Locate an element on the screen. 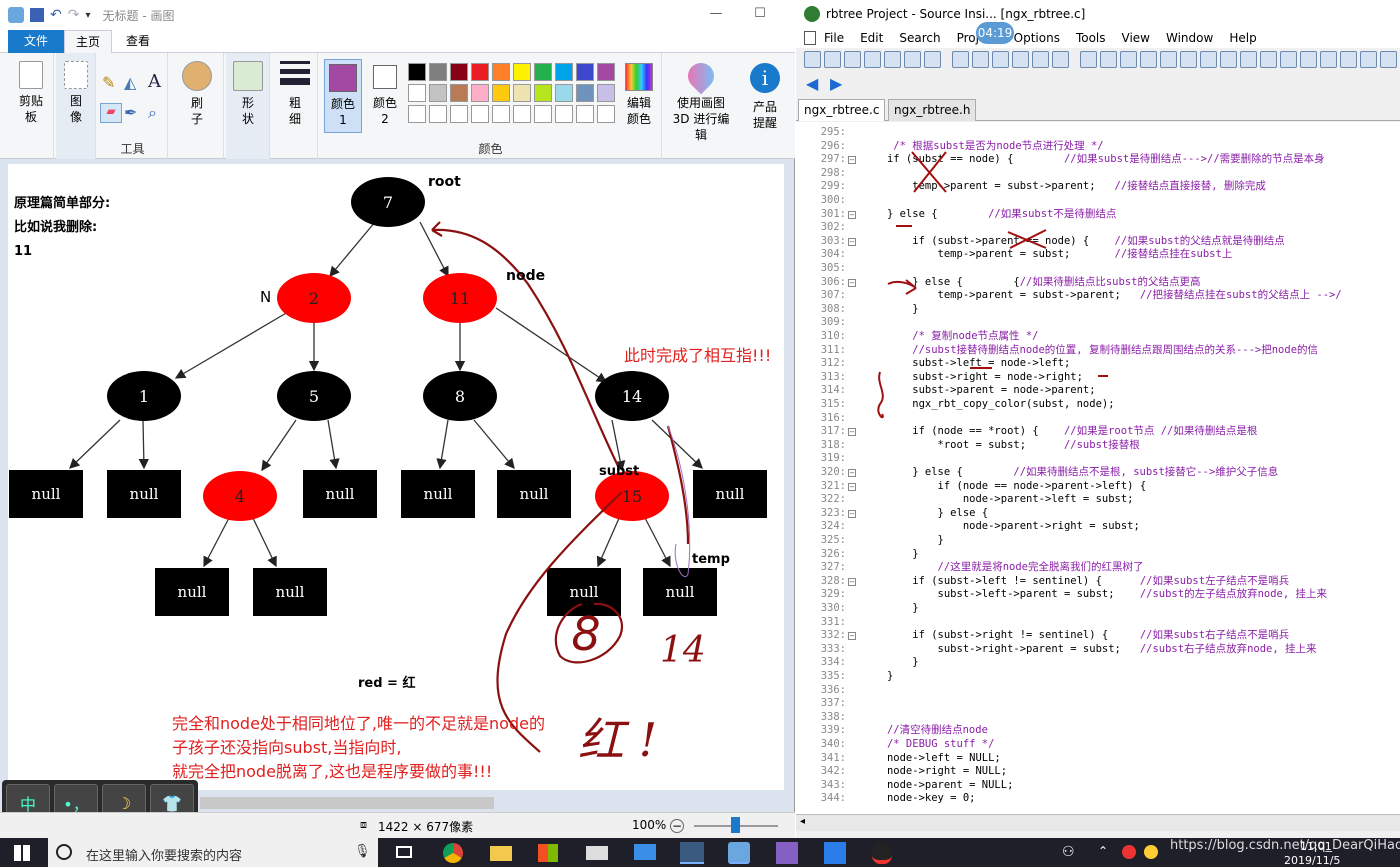  menu-search: Search is located at coordinates (919, 38).